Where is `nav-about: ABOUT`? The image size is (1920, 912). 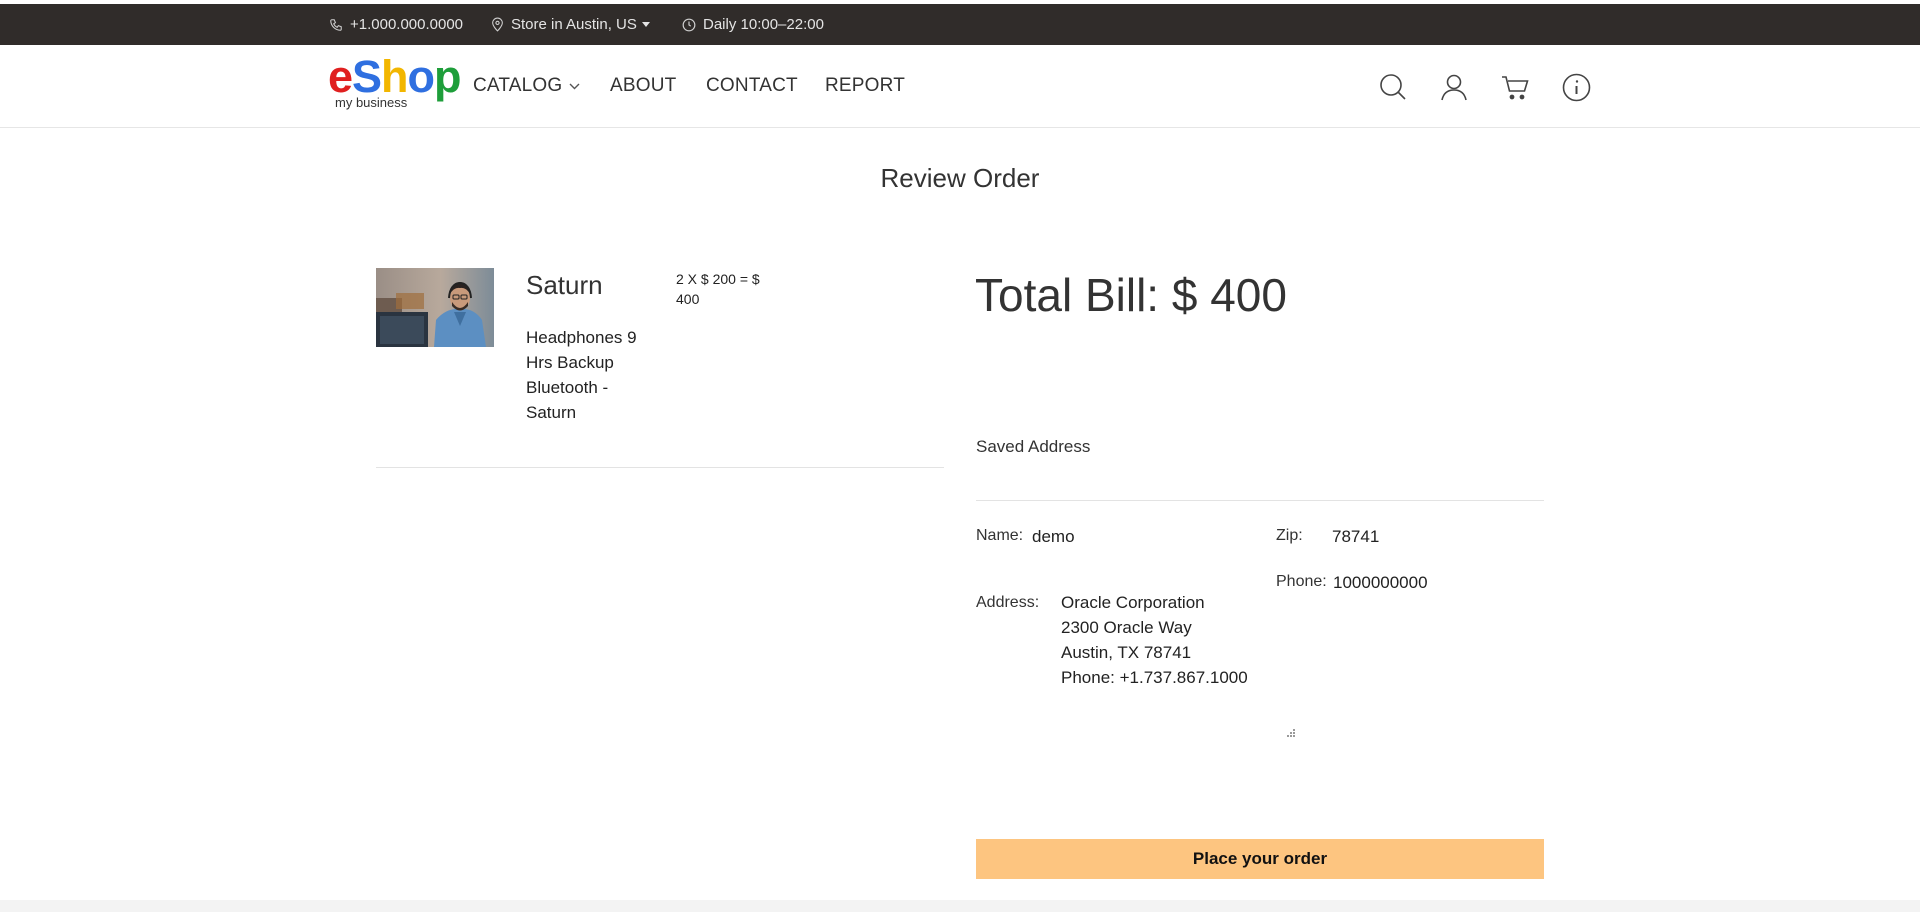 nav-about: ABOUT is located at coordinates (643, 86).